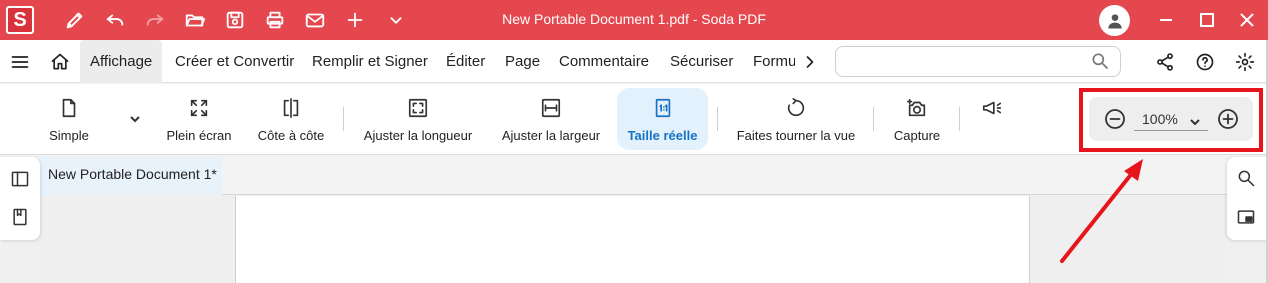 The width and height of the screenshot is (1268, 283). What do you see at coordinates (465, 61) in the screenshot?
I see `tab-editer: Éditer` at bounding box center [465, 61].